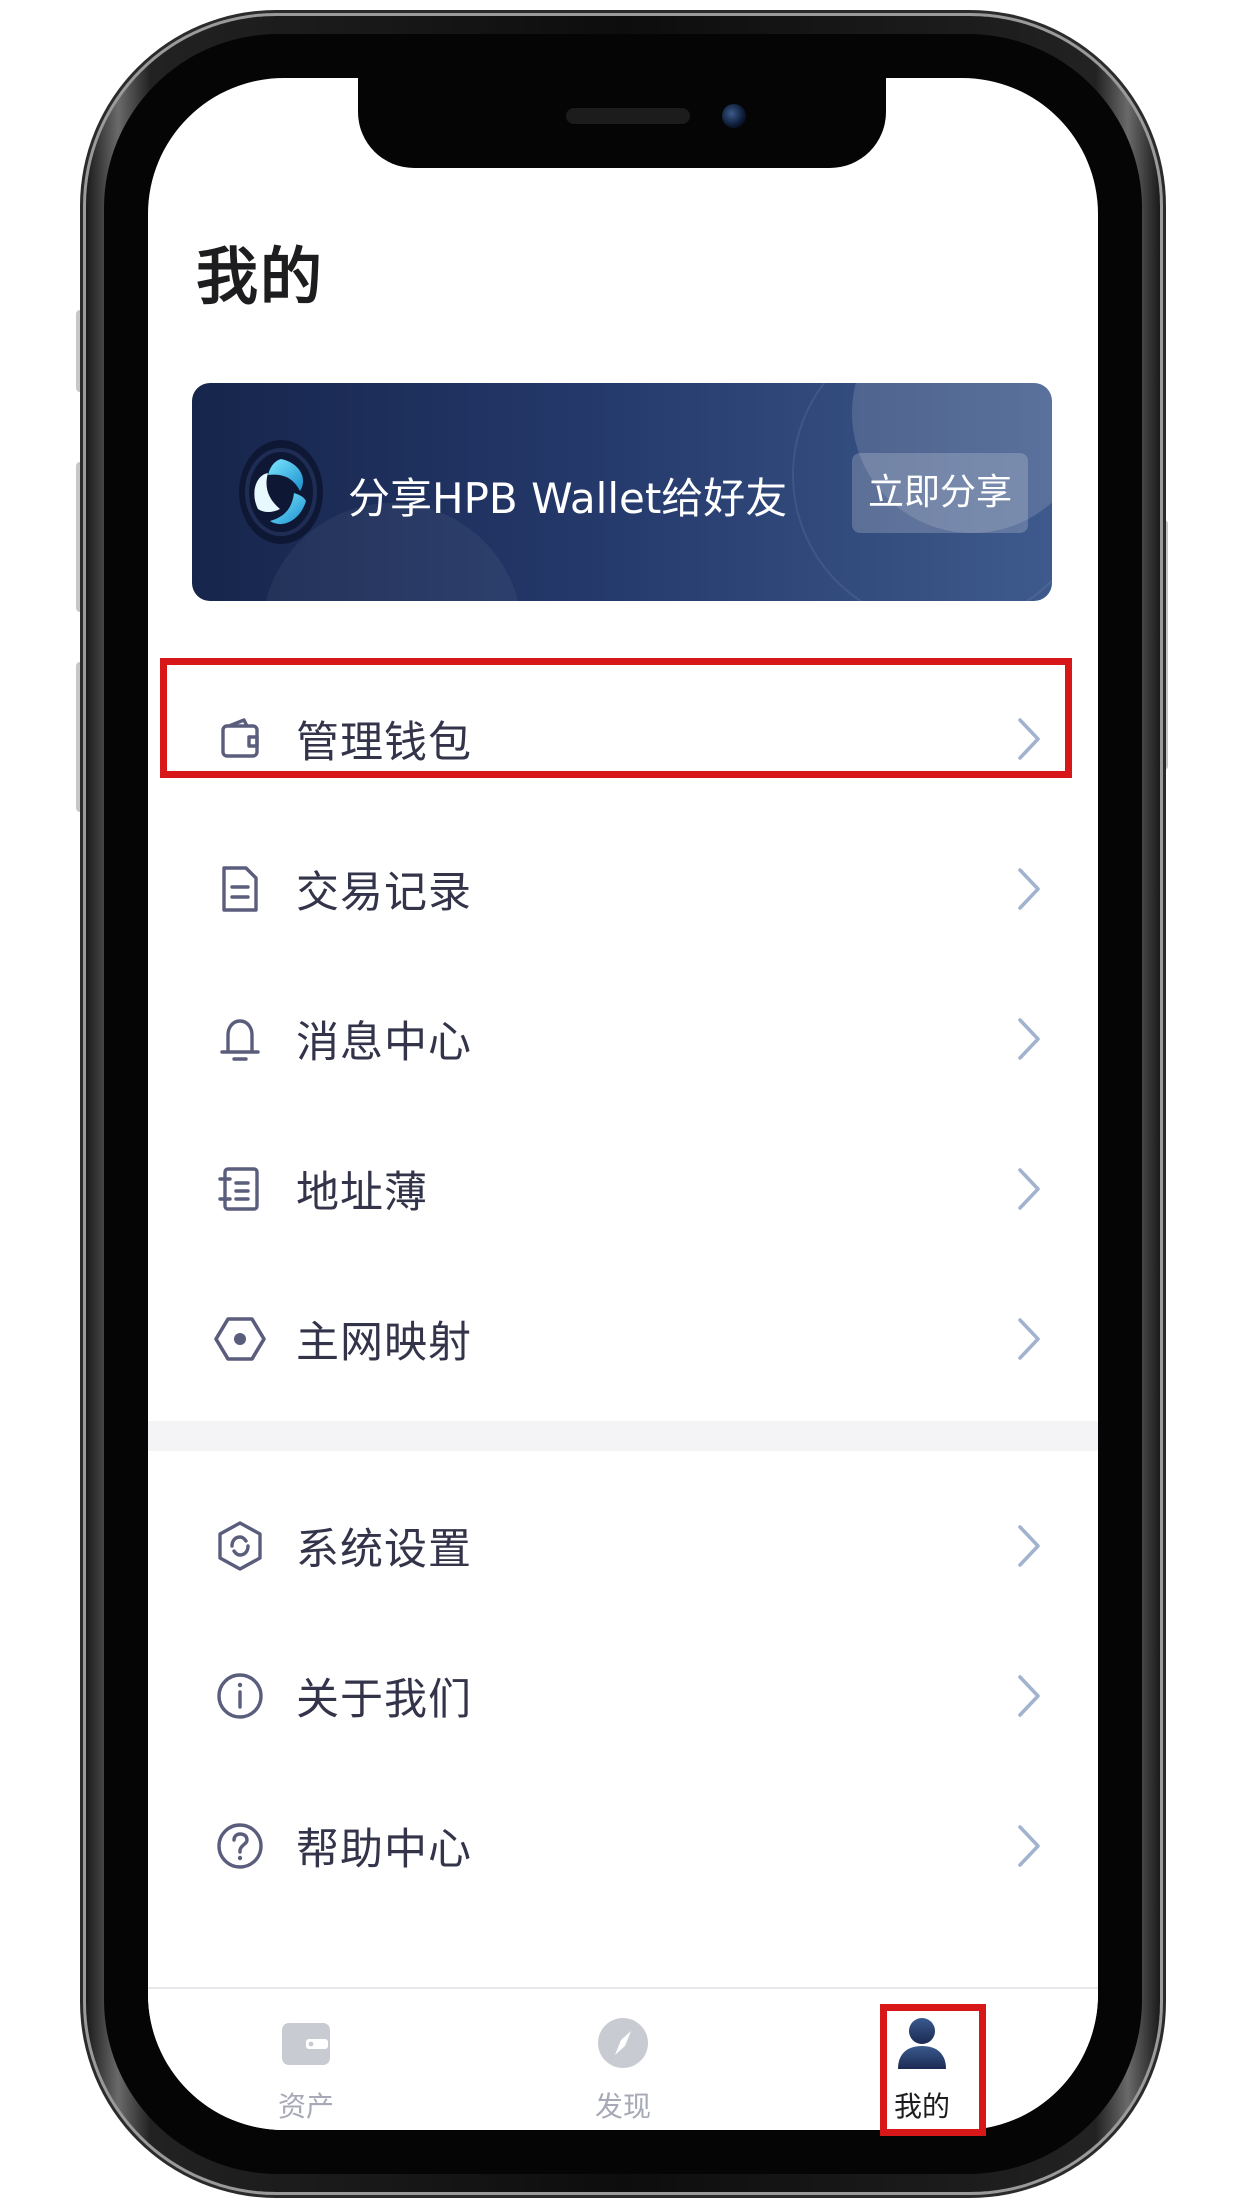 The height and width of the screenshot is (2208, 1242). Describe the element at coordinates (240, 1339) in the screenshot. I see `hexagon-dot-icon` at that location.